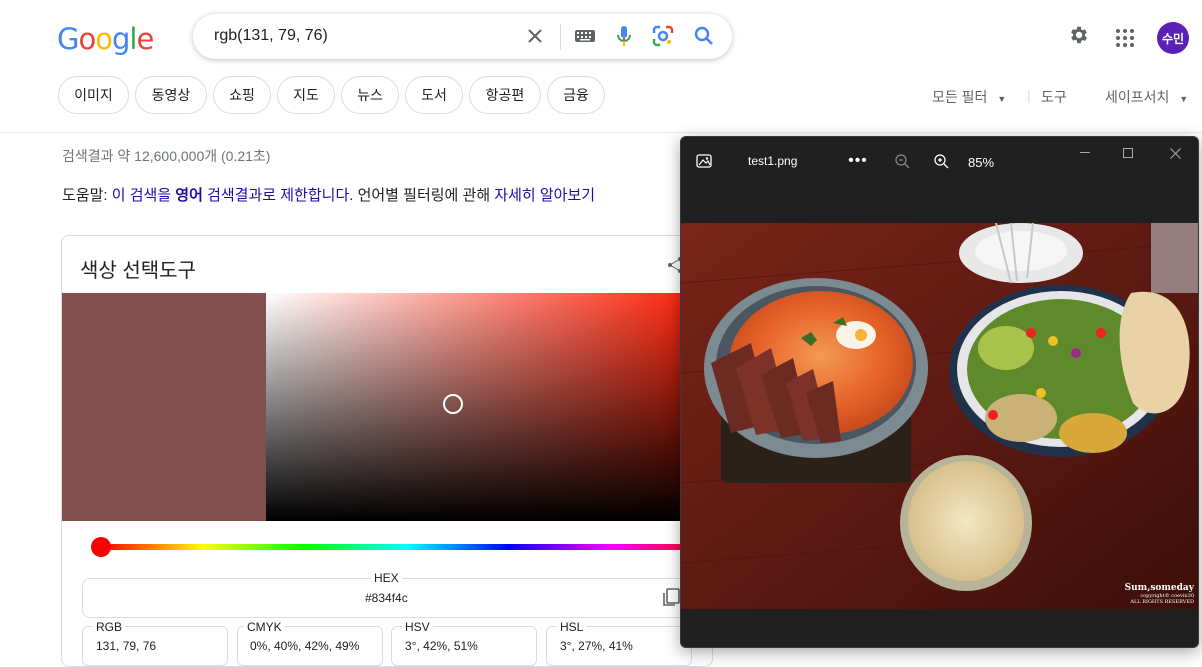 The image size is (1202, 667). Describe the element at coordinates (704, 36) in the screenshot. I see `search-icon` at that location.